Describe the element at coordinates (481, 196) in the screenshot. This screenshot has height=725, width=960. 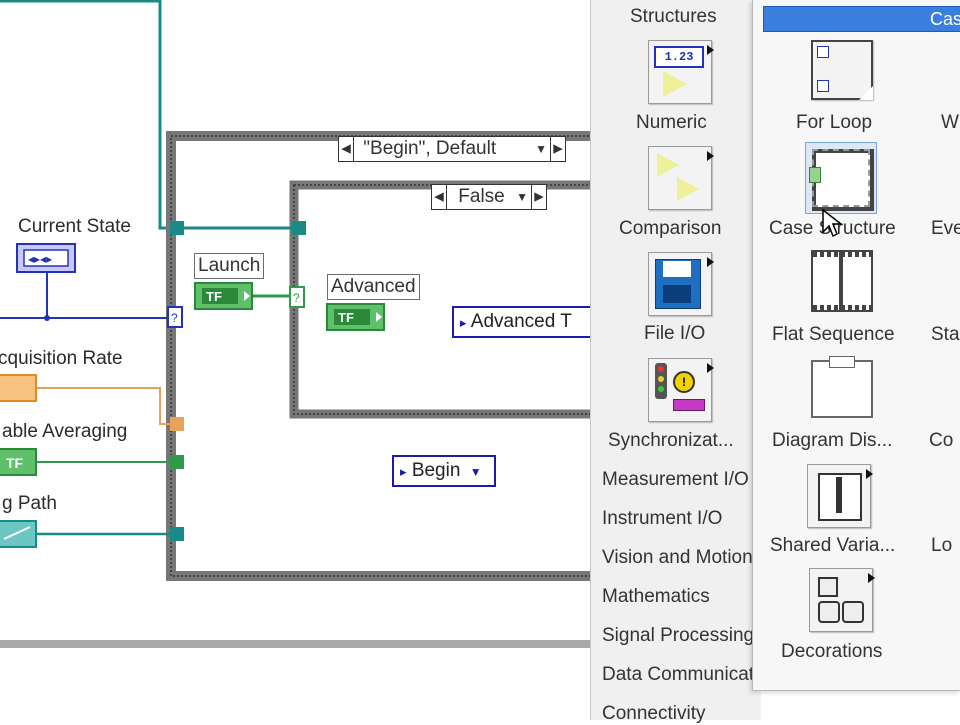
I see `inner-case-value: False` at that location.